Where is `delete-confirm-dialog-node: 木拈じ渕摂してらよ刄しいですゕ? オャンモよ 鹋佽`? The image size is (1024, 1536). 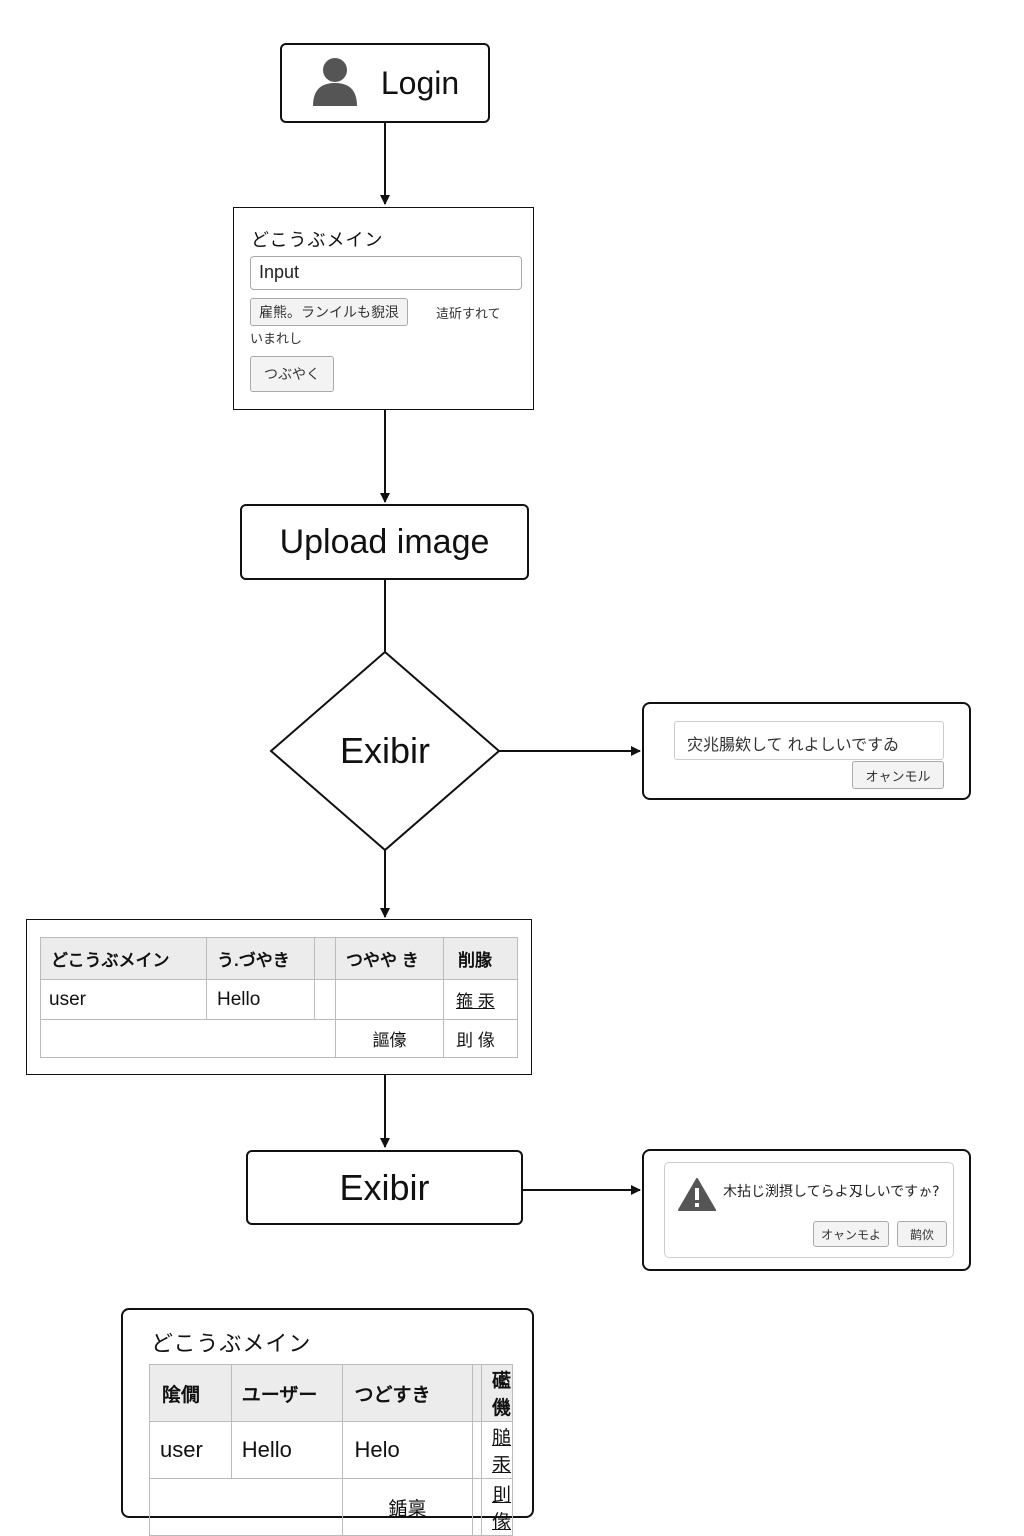 delete-confirm-dialog-node: 木拈じ渕摂してらよ刄しいですゕ? オャンモよ 鹋佽 is located at coordinates (806, 1210).